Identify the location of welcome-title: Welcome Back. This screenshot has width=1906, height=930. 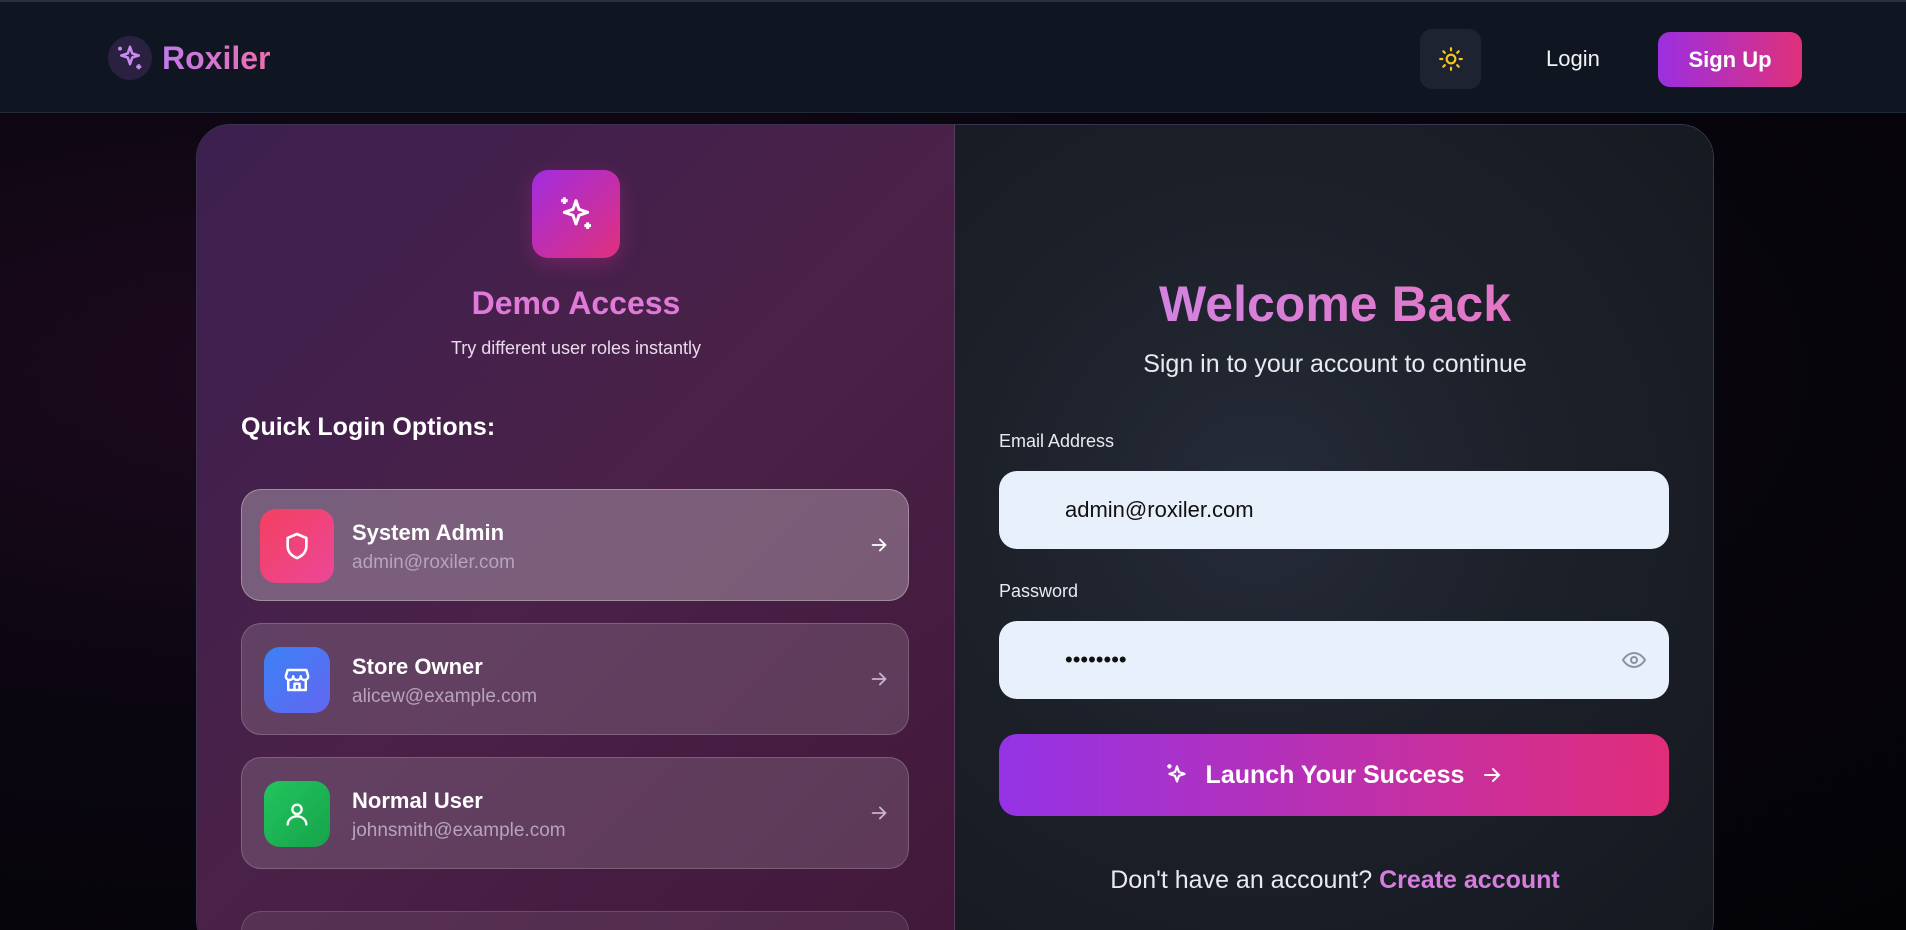
(1334, 304).